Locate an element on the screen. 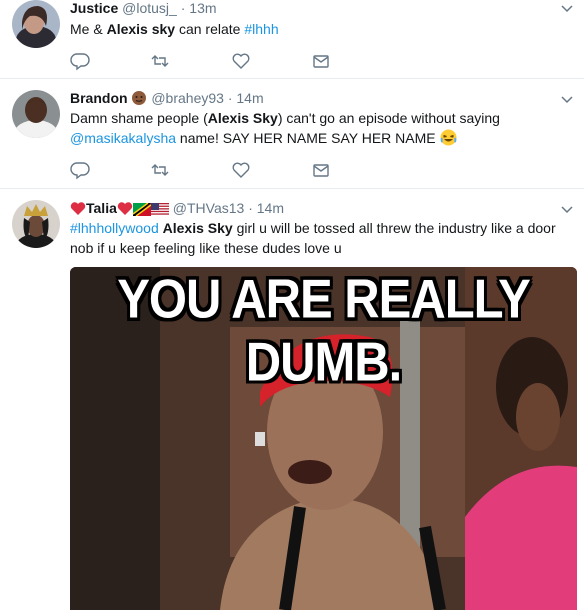 Image resolution: width=584 pixels, height=610 pixels. display-name: Brandon is located at coordinates (99, 98).